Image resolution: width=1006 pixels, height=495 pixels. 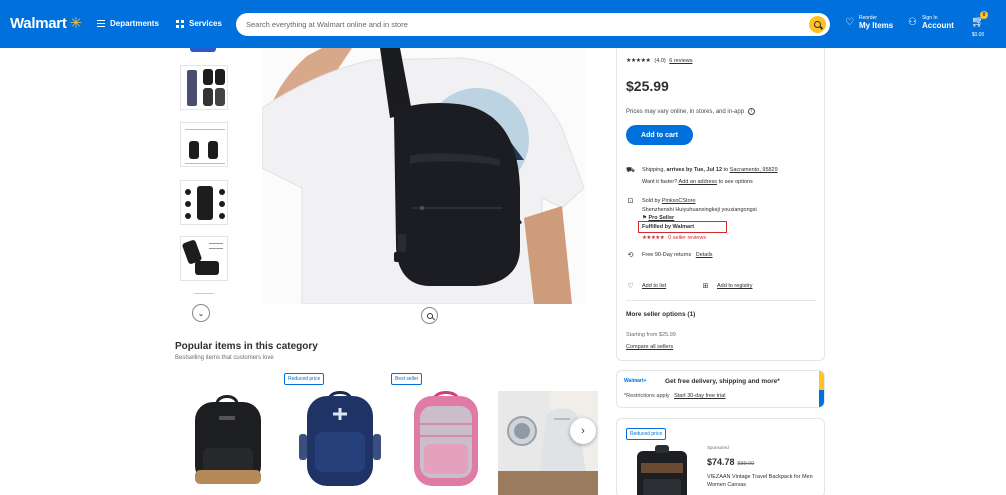 What do you see at coordinates (734, 286) in the screenshot?
I see `add-to-registry-link: Add to registry` at bounding box center [734, 286].